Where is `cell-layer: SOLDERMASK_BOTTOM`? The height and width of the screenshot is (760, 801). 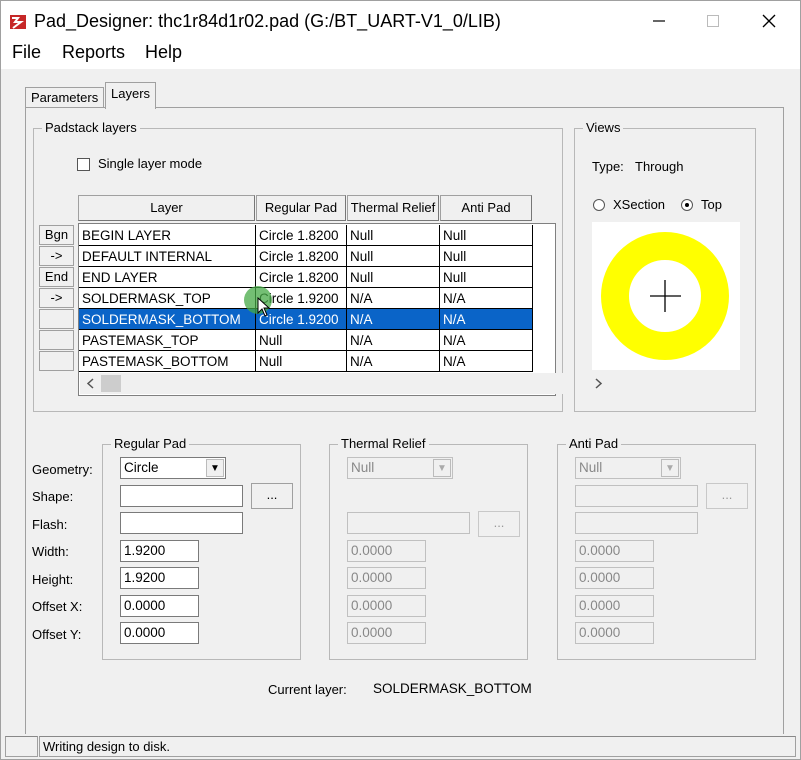 cell-layer: SOLDERMASK_BOTTOM is located at coordinates (167, 319).